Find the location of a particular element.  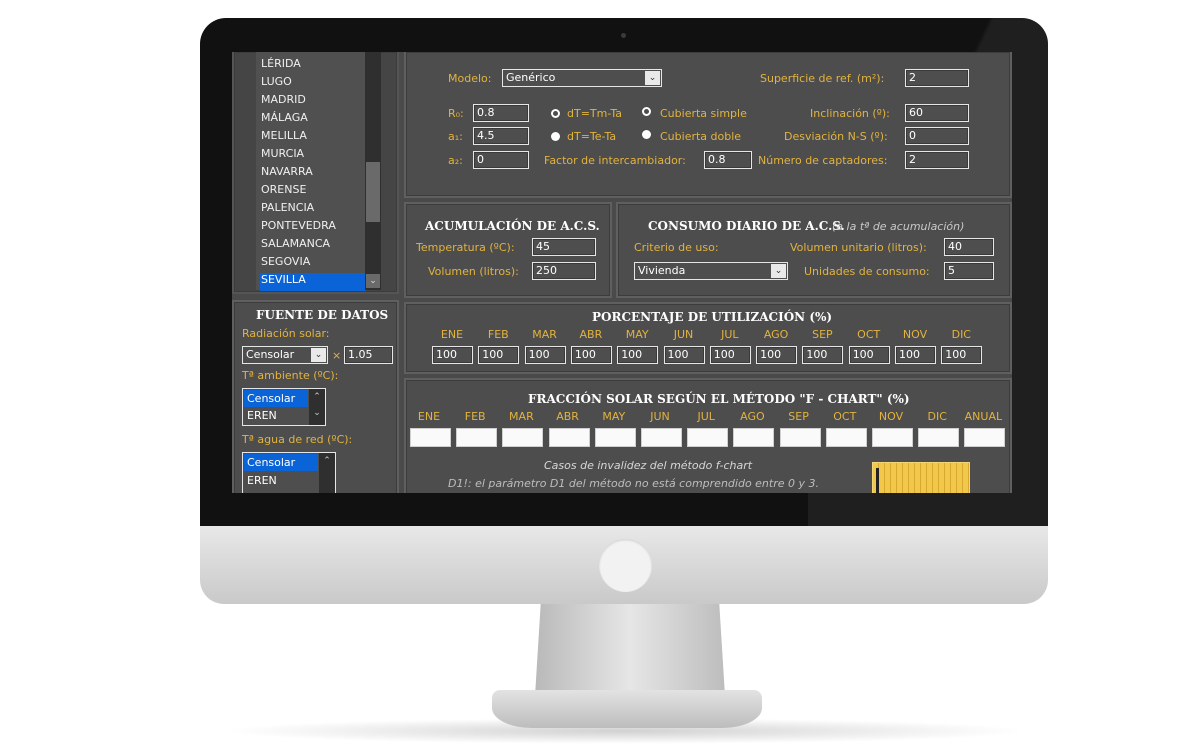

criterio-select: Vivienda ⌄ is located at coordinates (711, 271).